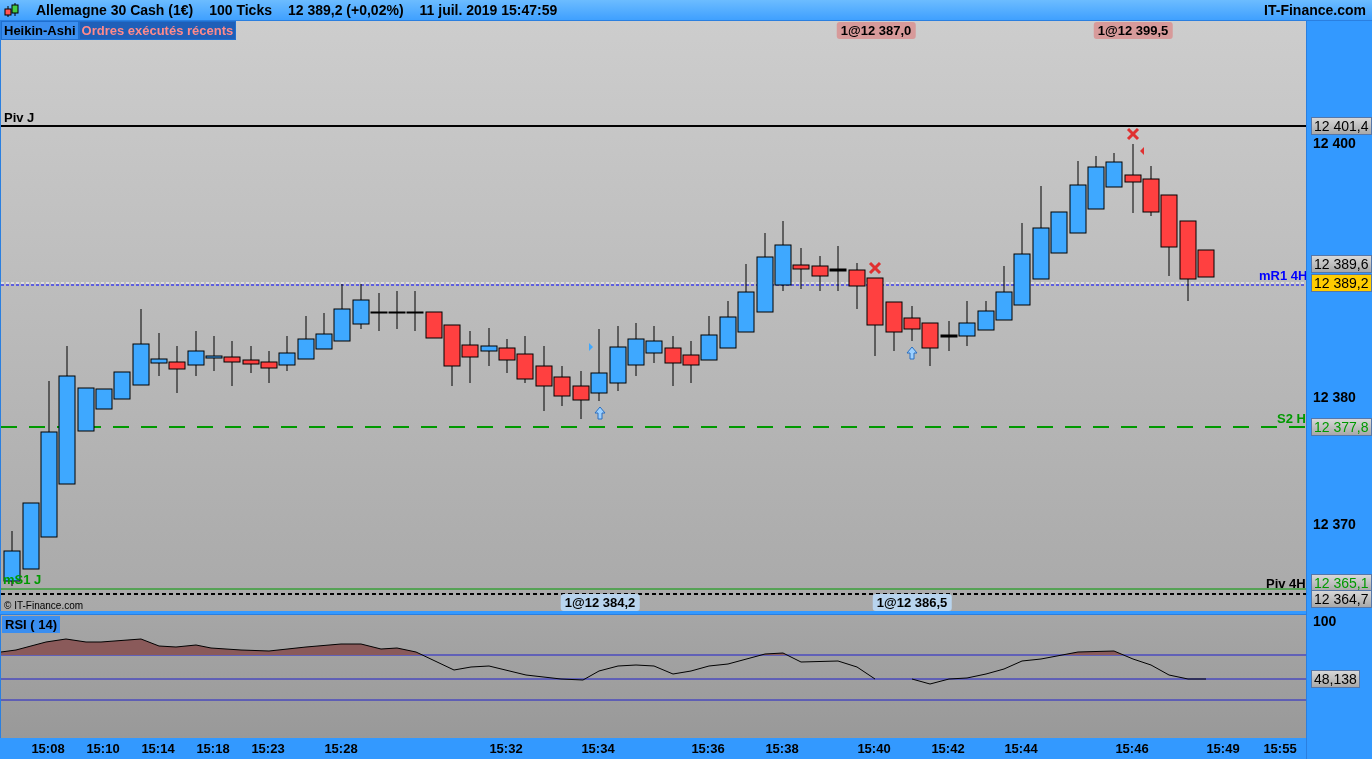  I want to click on time-label: 15:42, so click(948, 748).